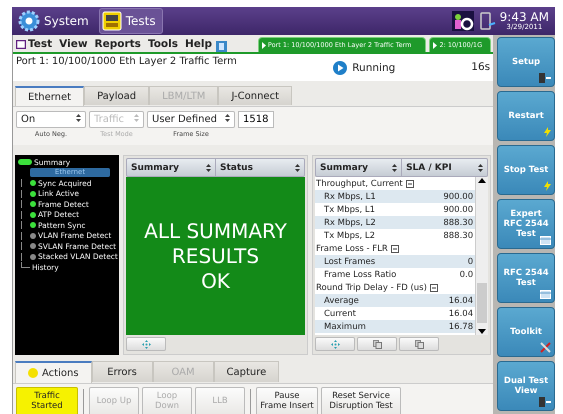 This screenshot has height=414, width=563. What do you see at coordinates (191, 119) in the screenshot?
I see `dropdown: User Defined` at bounding box center [191, 119].